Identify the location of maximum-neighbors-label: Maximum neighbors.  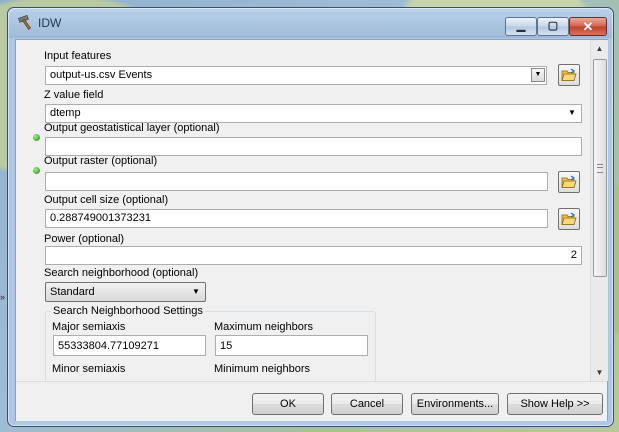
(264, 327).